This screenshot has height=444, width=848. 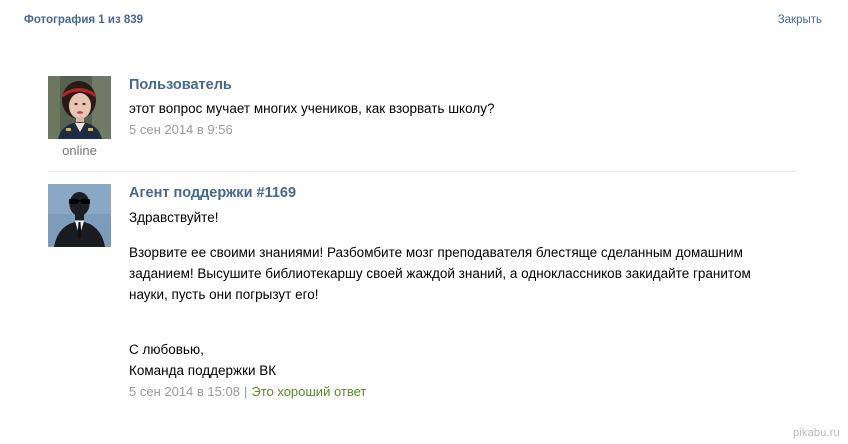 What do you see at coordinates (308, 391) in the screenshot?
I see `good-answer-link: Это хороший ответ` at bounding box center [308, 391].